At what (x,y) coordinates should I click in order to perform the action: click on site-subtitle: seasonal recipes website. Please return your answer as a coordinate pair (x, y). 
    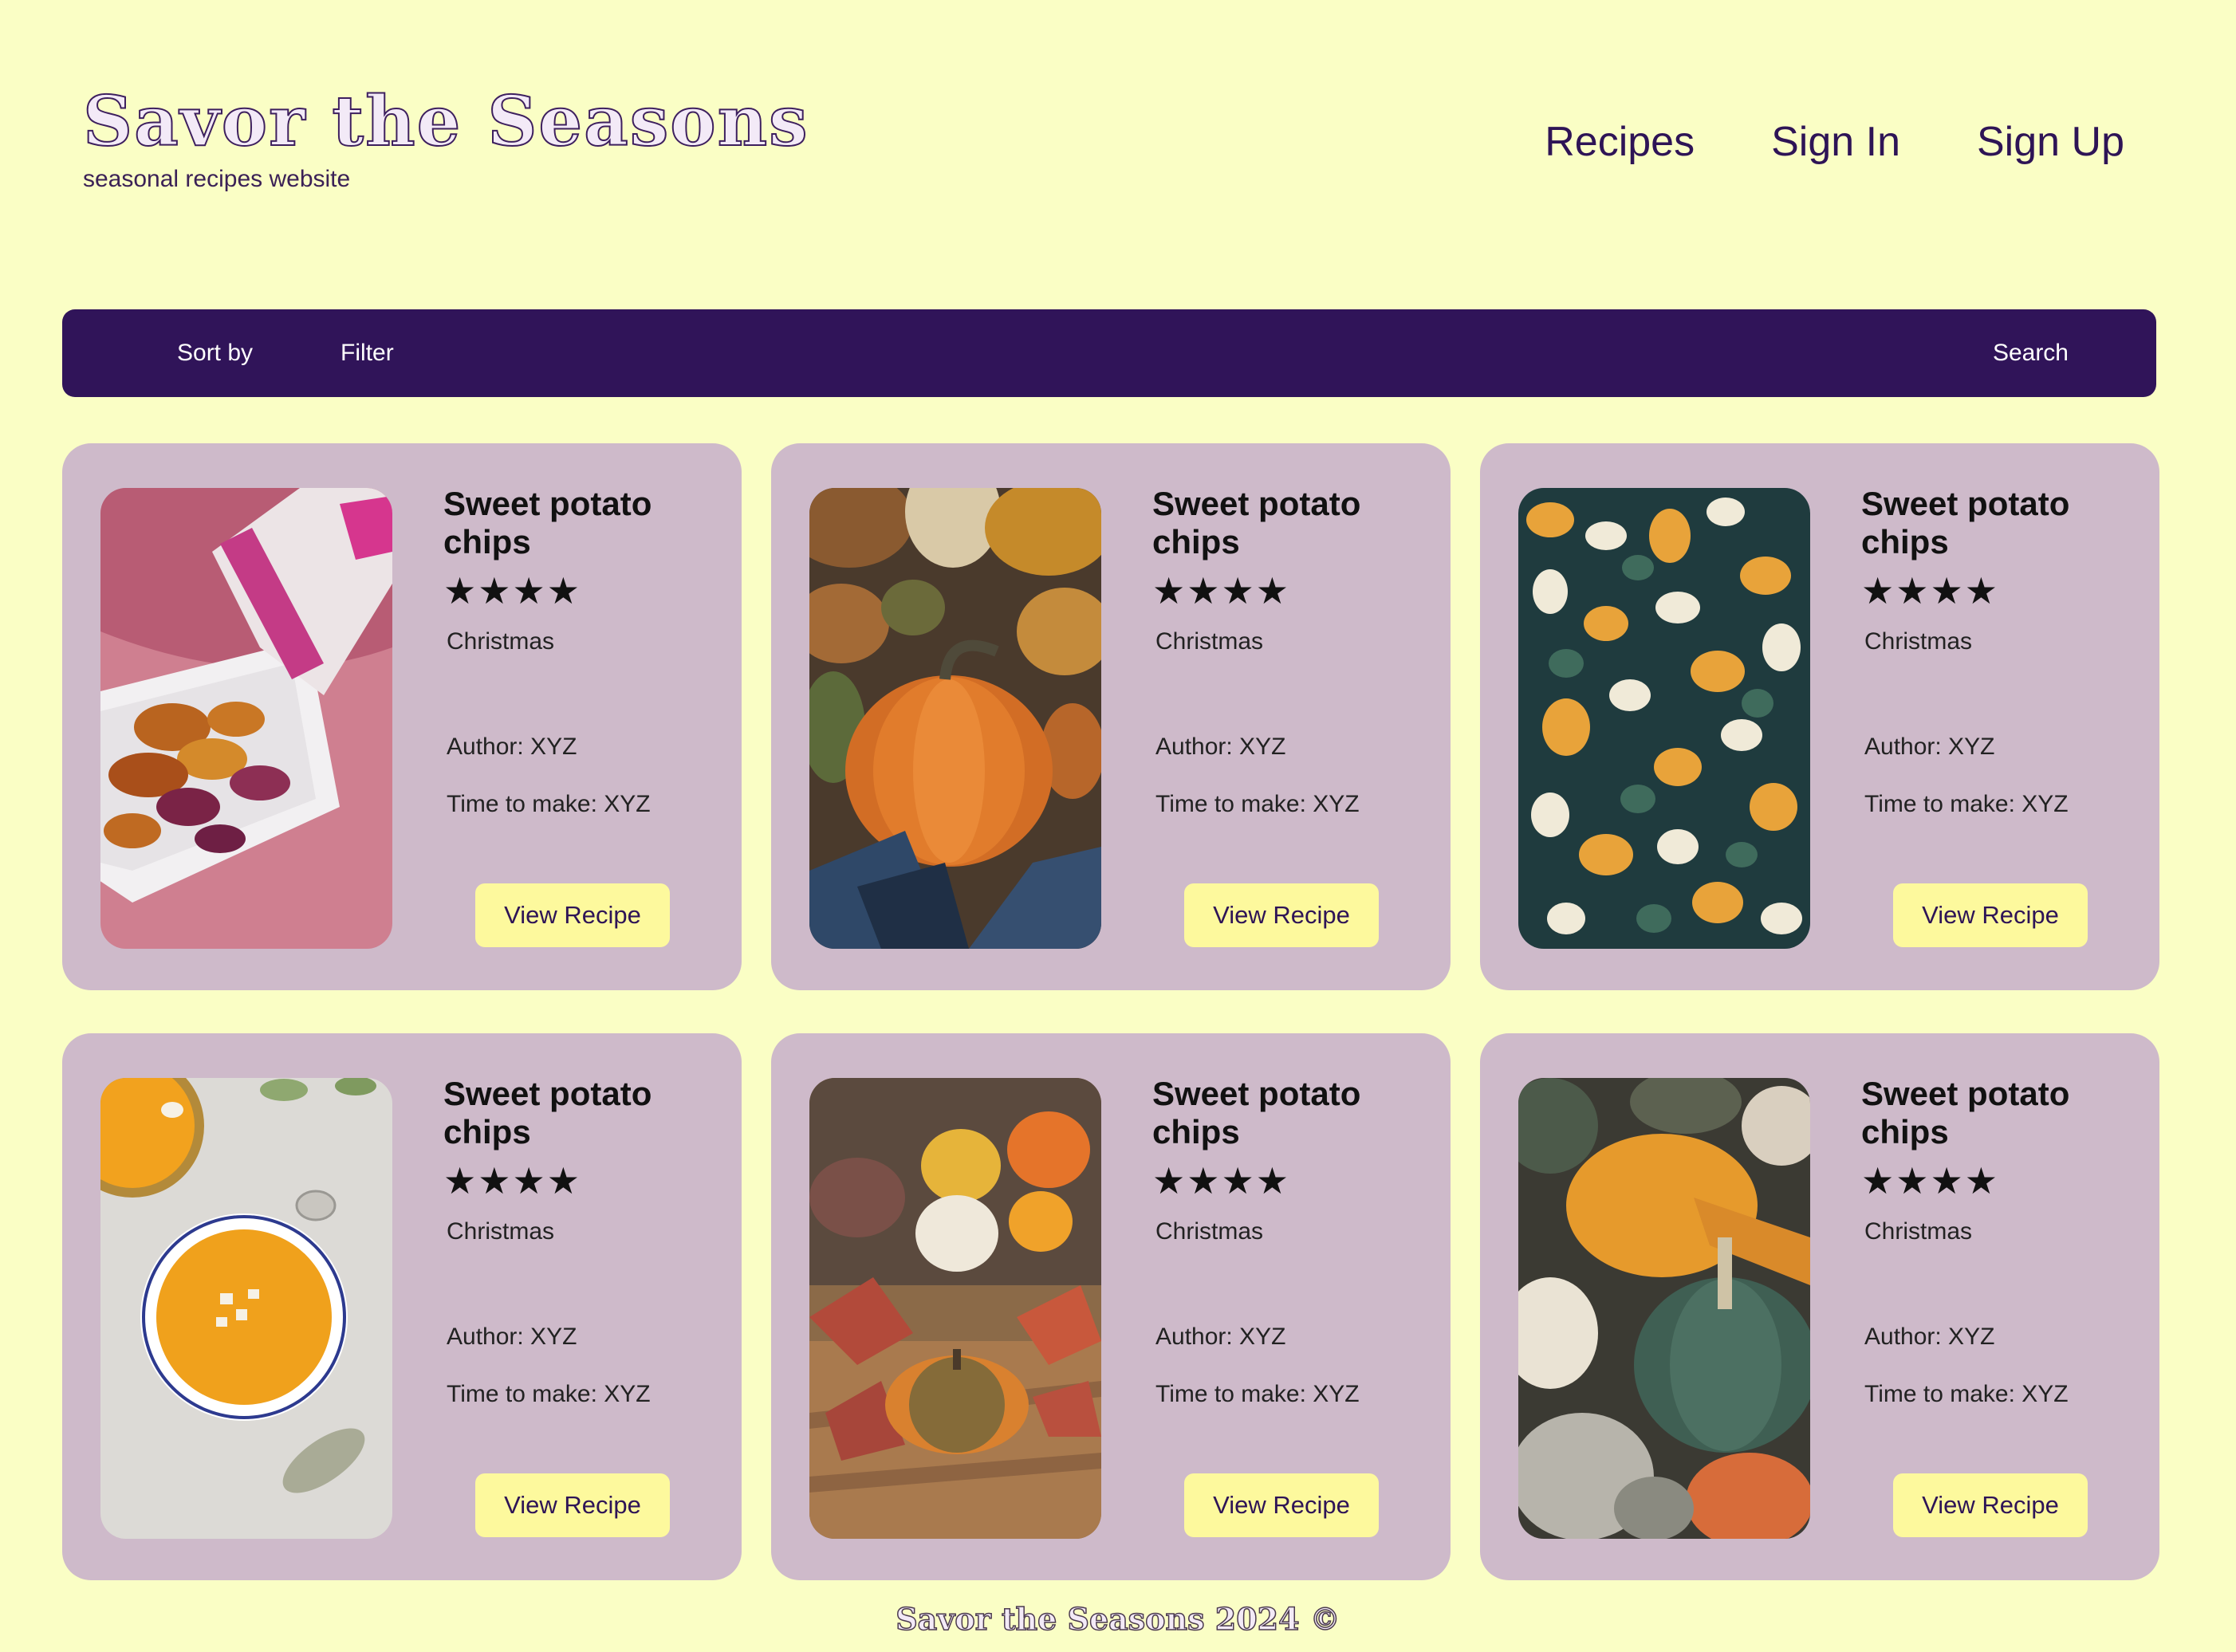
    Looking at the image, I should click on (217, 179).